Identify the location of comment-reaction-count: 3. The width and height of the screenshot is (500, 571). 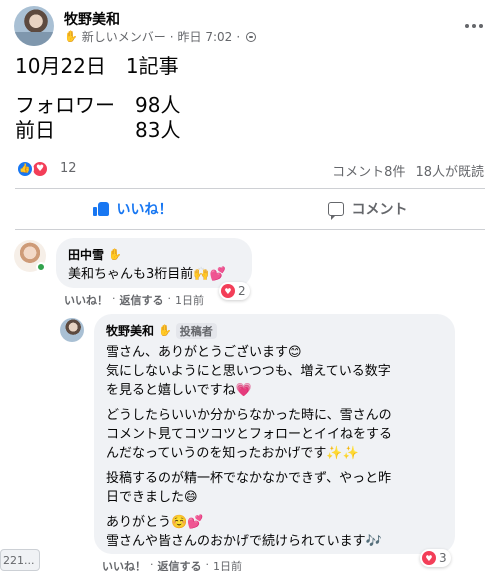
(443, 558).